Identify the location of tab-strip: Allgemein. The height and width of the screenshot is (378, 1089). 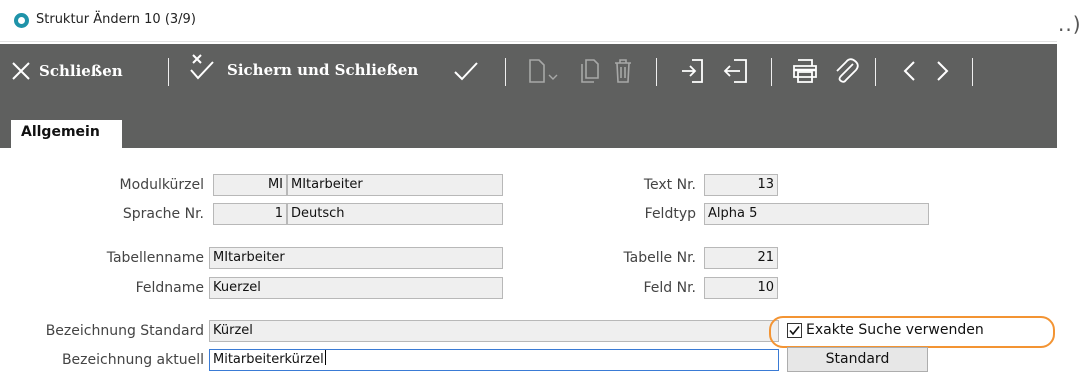
(528, 134).